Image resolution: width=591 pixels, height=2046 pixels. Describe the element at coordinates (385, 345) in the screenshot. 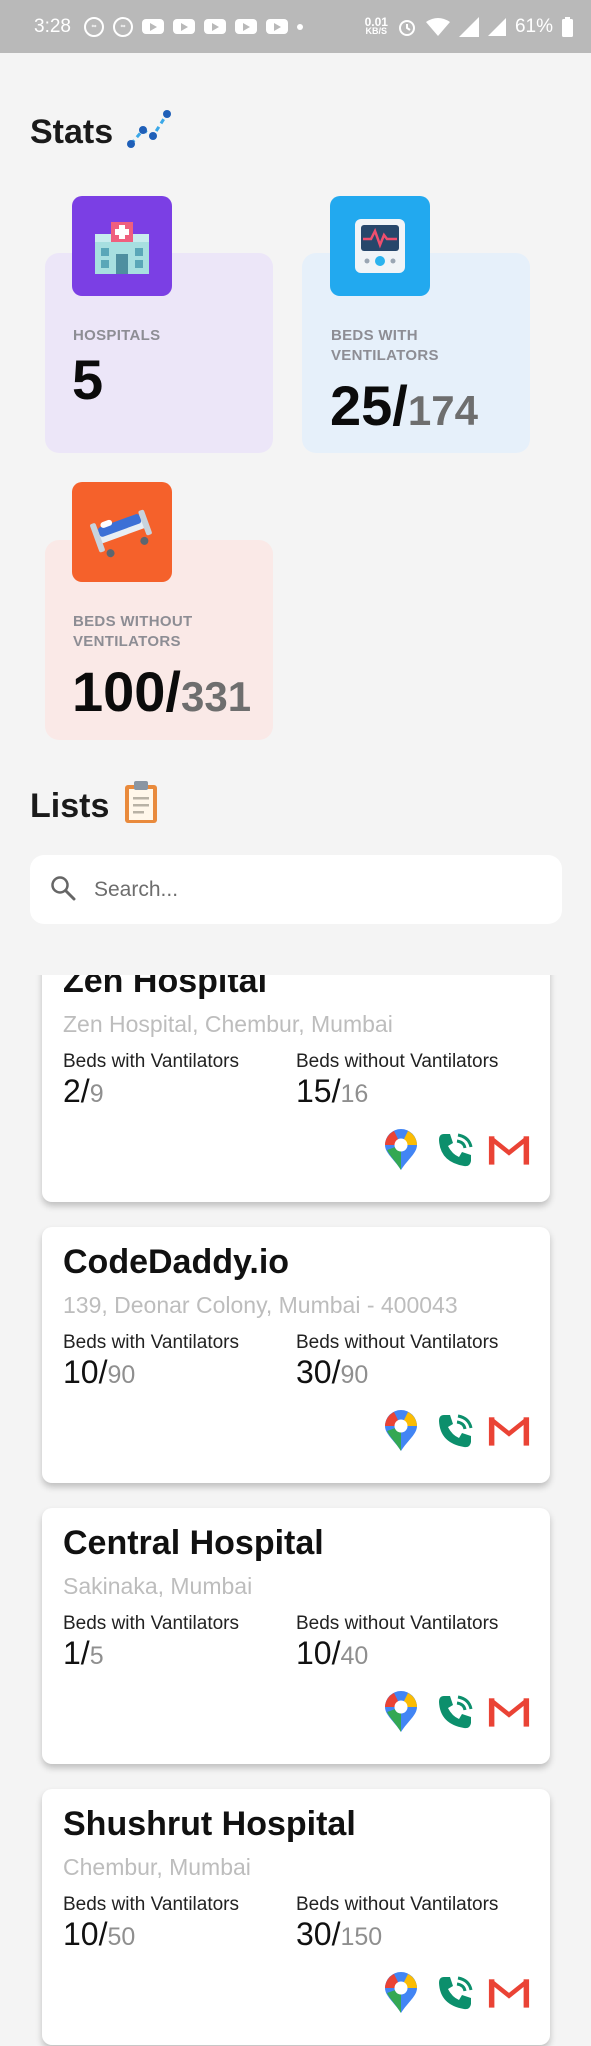

I see `stat-label-text: BEDS WITH VENTILATORS` at that location.